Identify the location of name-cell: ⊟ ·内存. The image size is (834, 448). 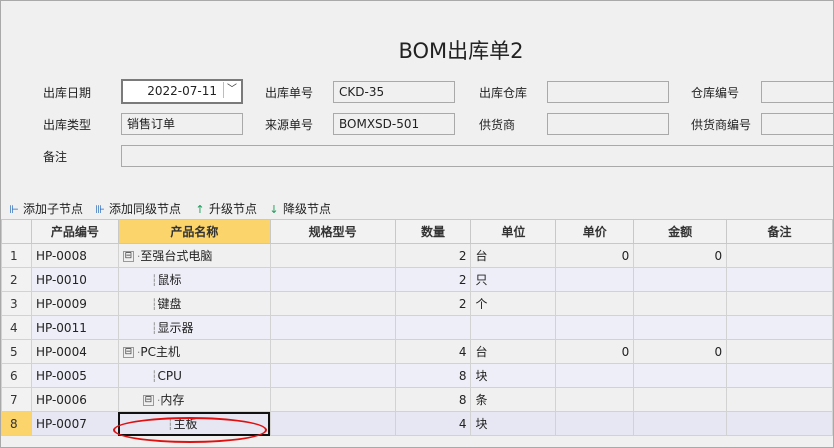
(194, 399).